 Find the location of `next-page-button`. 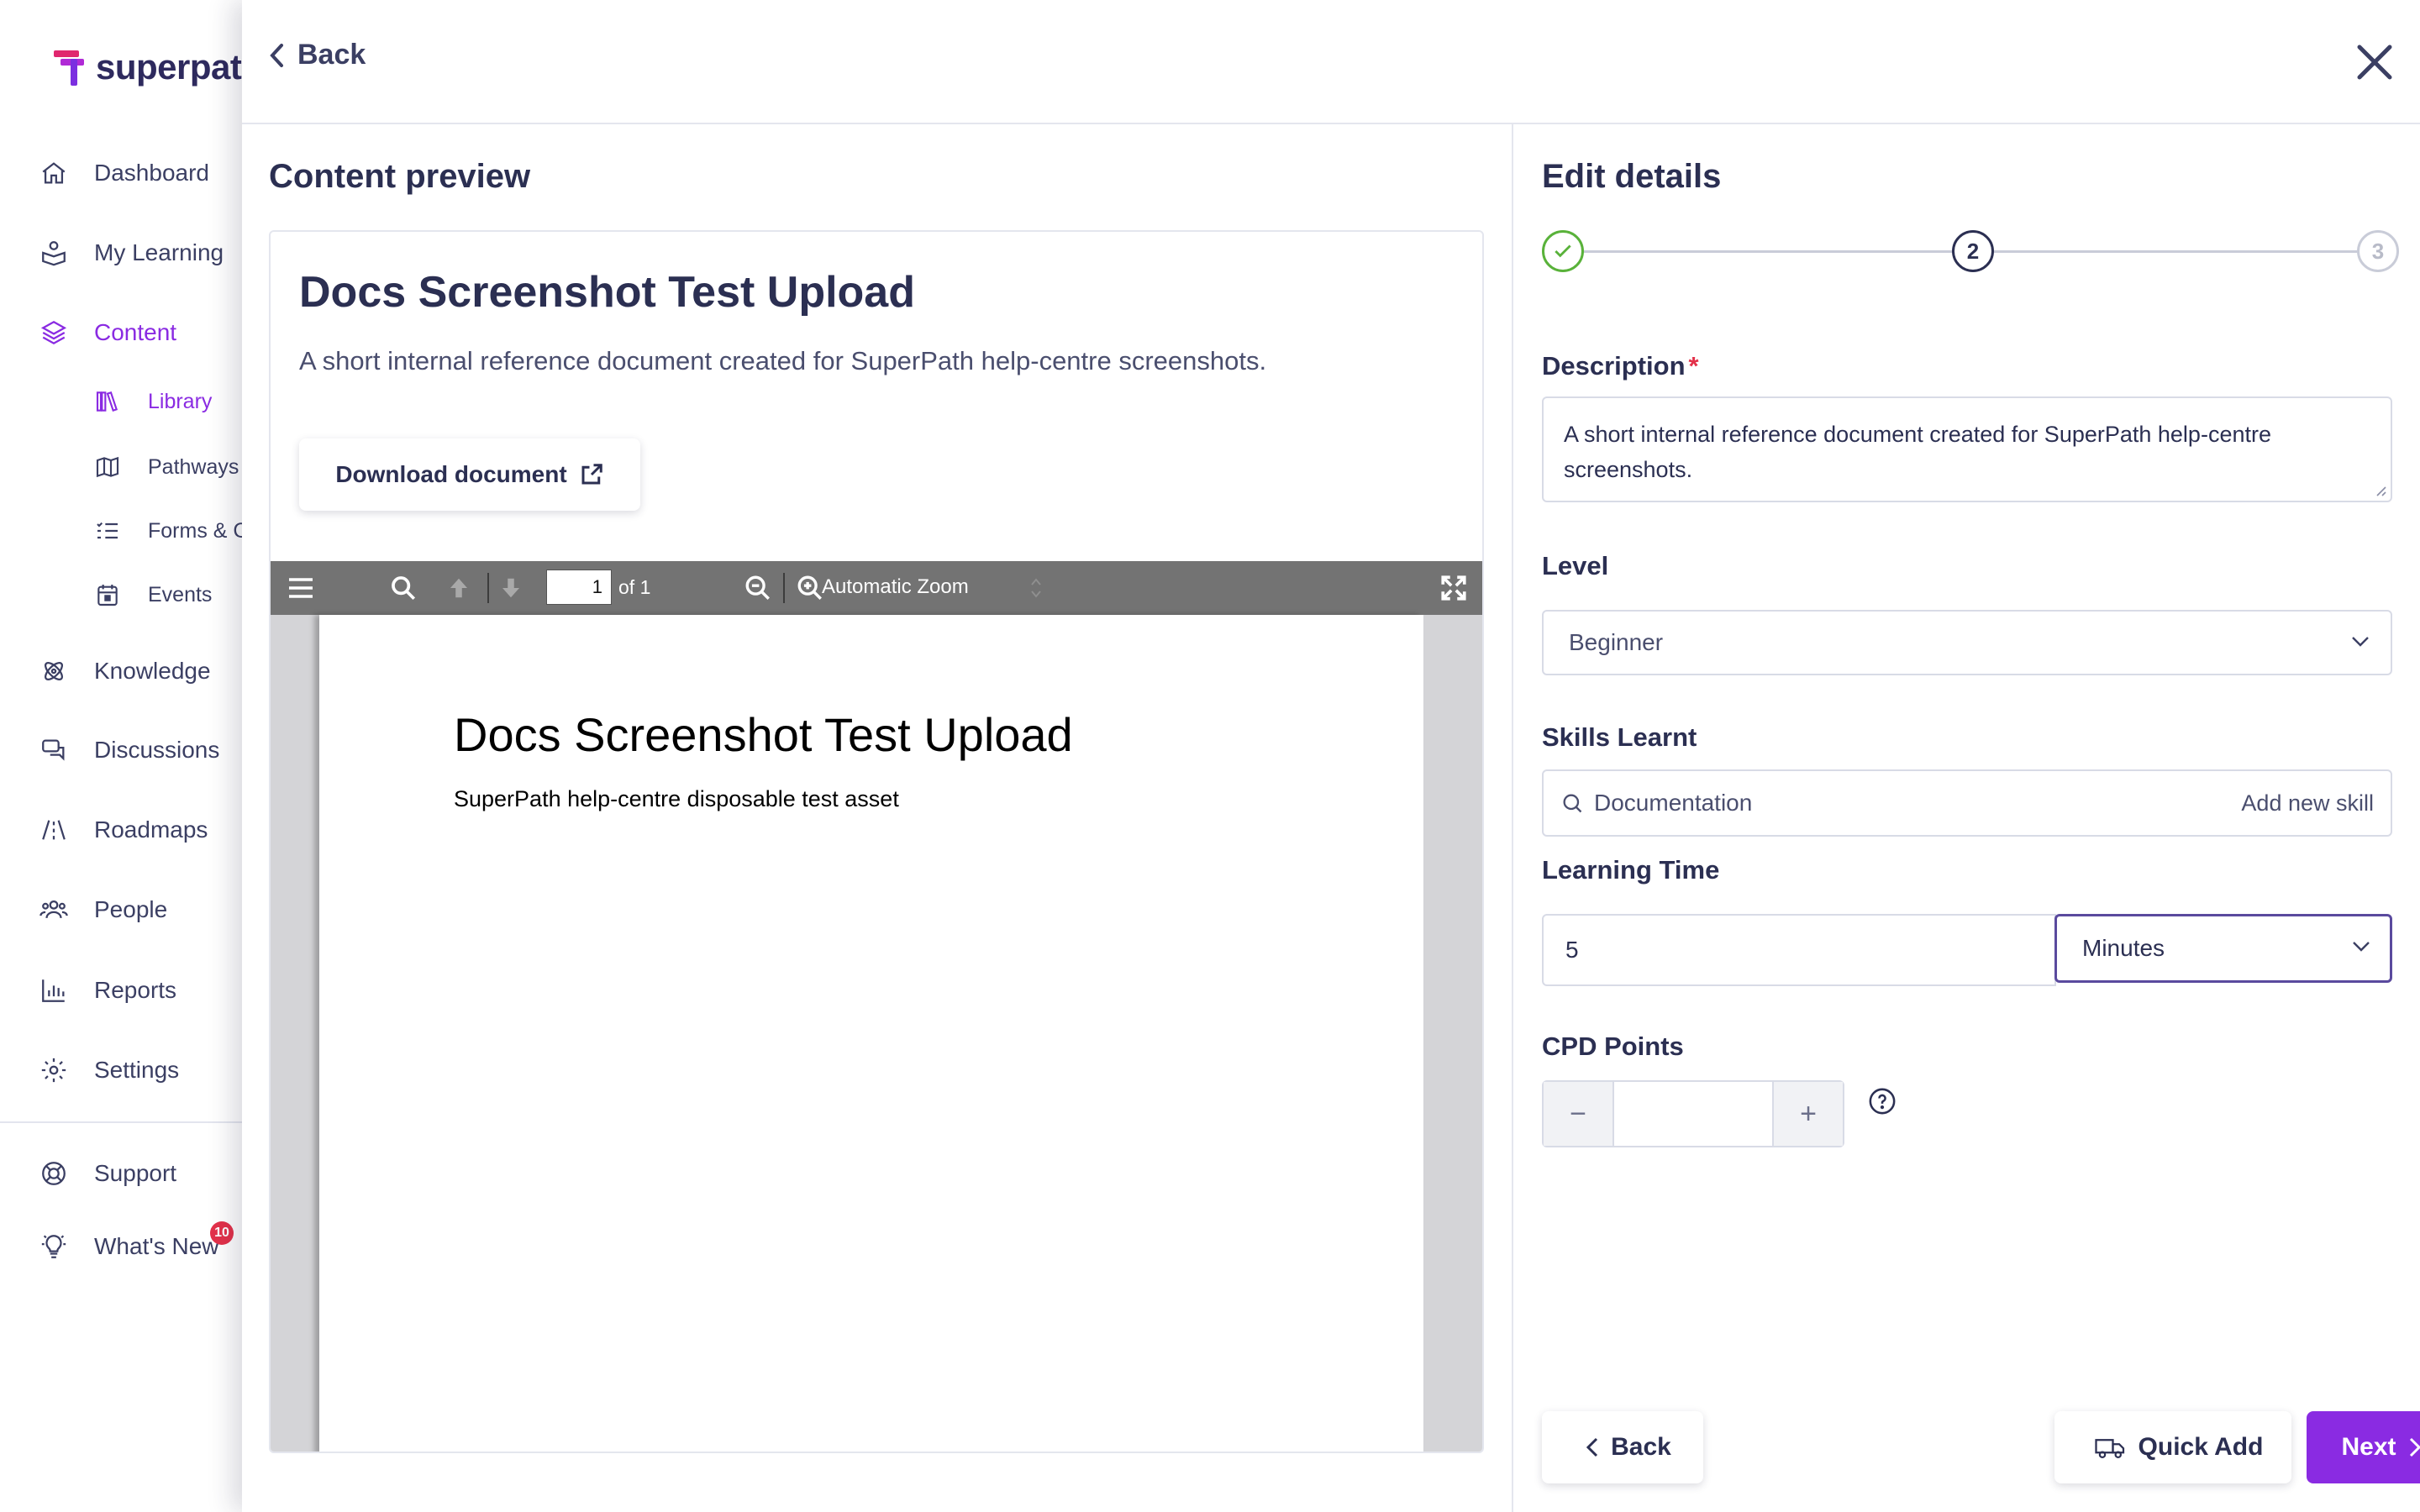

next-page-button is located at coordinates (511, 588).